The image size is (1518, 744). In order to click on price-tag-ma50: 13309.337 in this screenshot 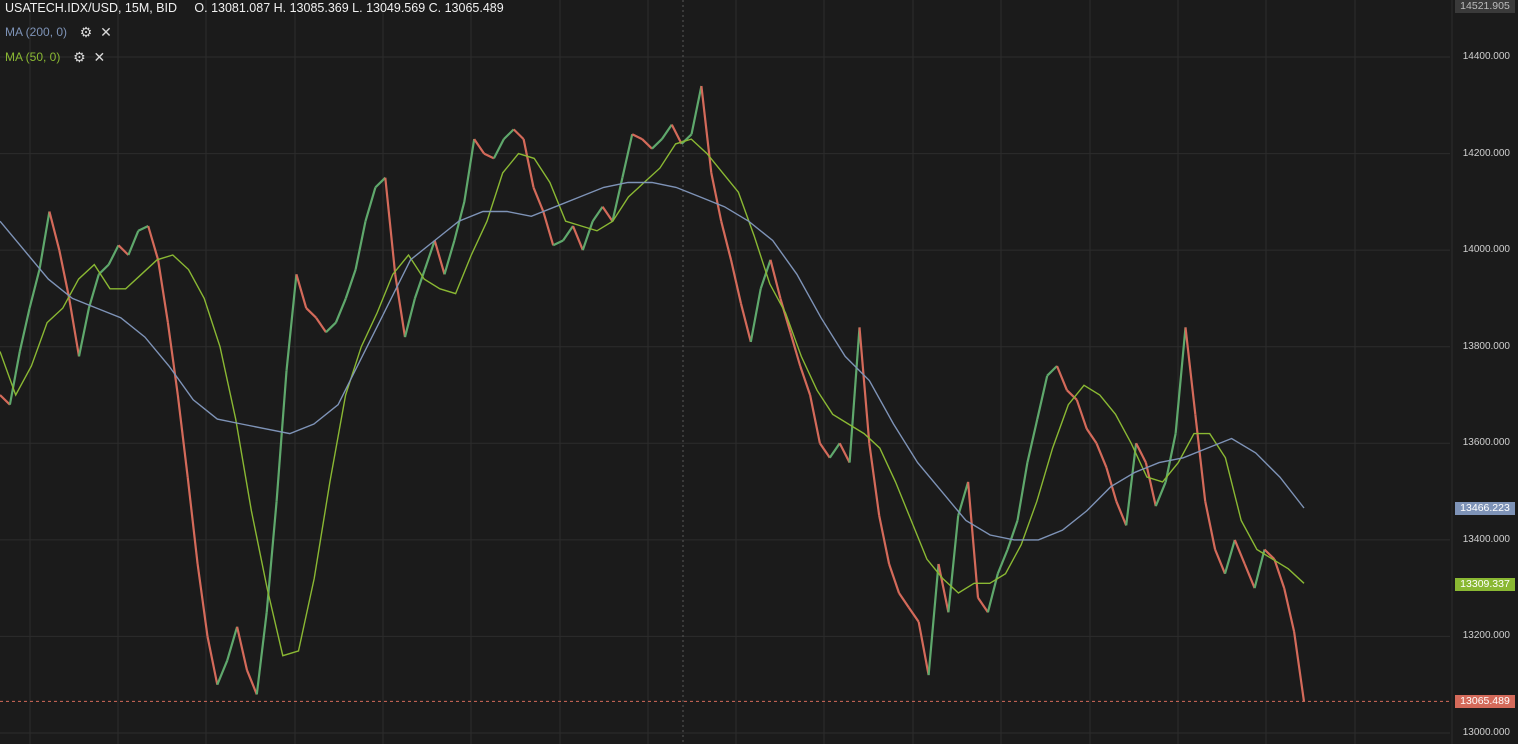, I will do `click(1485, 584)`.